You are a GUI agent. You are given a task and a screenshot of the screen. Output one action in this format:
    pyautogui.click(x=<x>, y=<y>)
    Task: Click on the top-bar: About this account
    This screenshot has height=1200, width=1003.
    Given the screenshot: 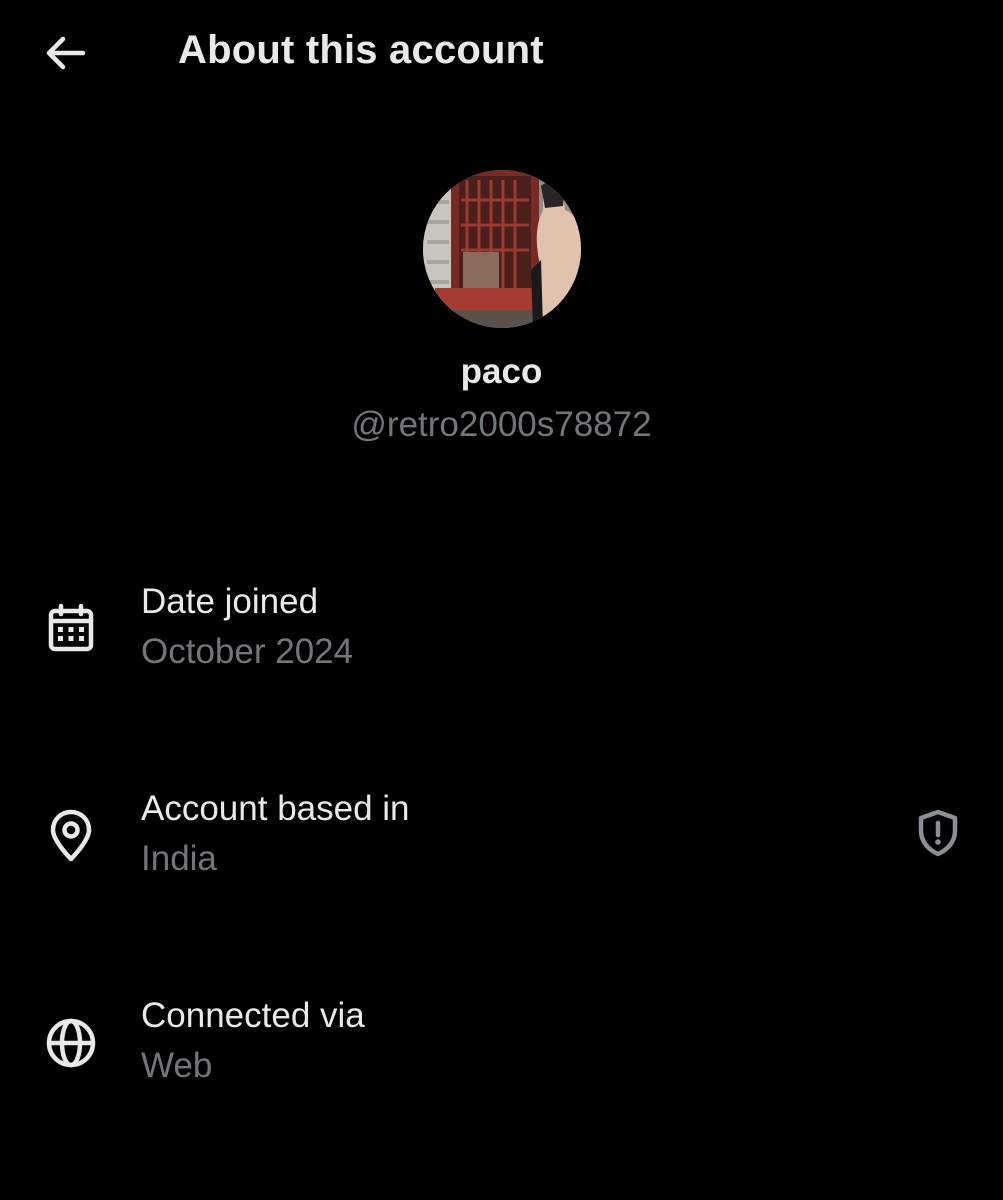 What is the action you would take?
    pyautogui.click(x=501, y=53)
    